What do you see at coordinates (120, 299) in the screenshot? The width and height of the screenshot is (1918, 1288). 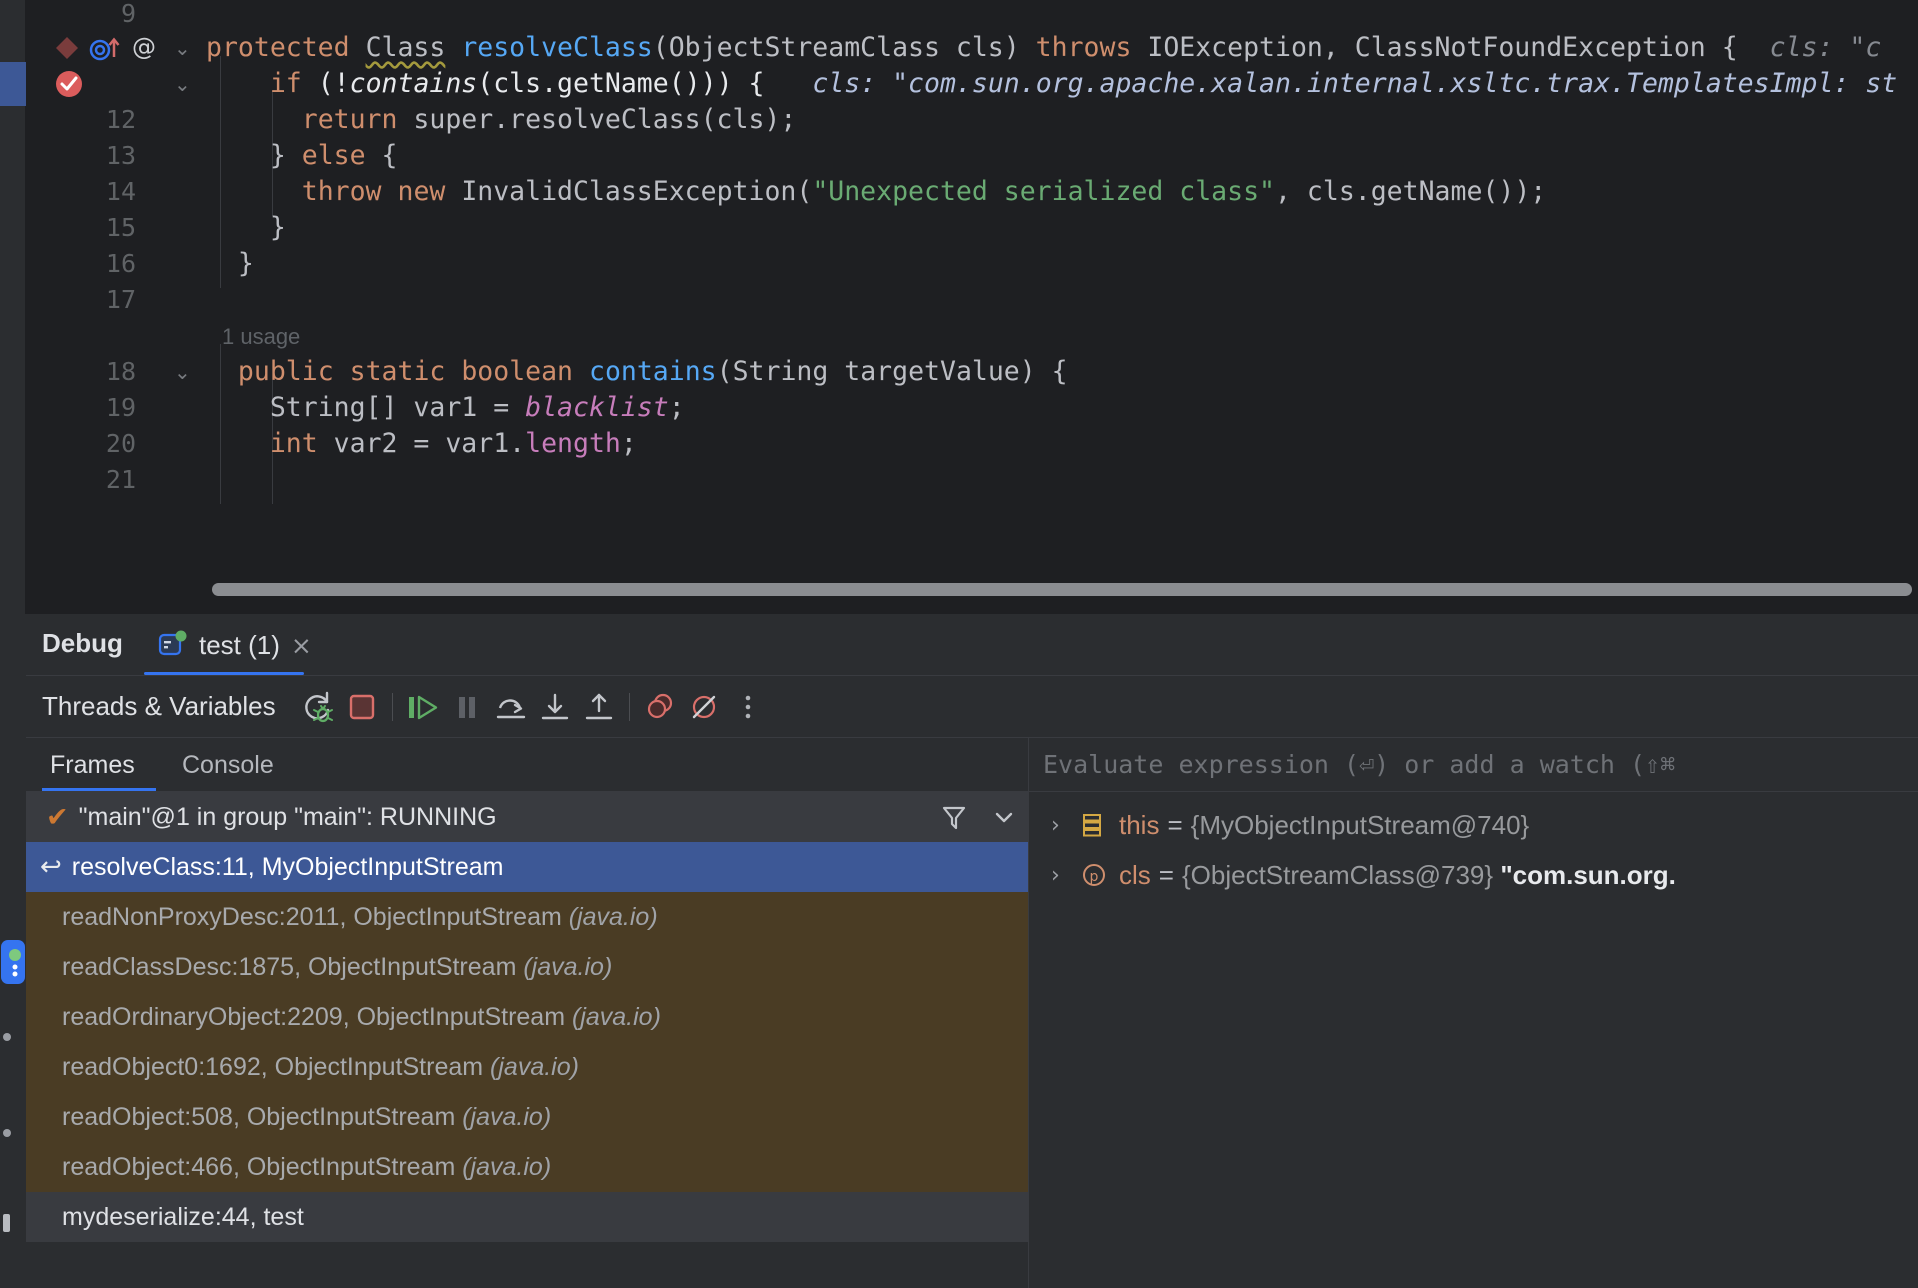 I see `line-number: 17` at bounding box center [120, 299].